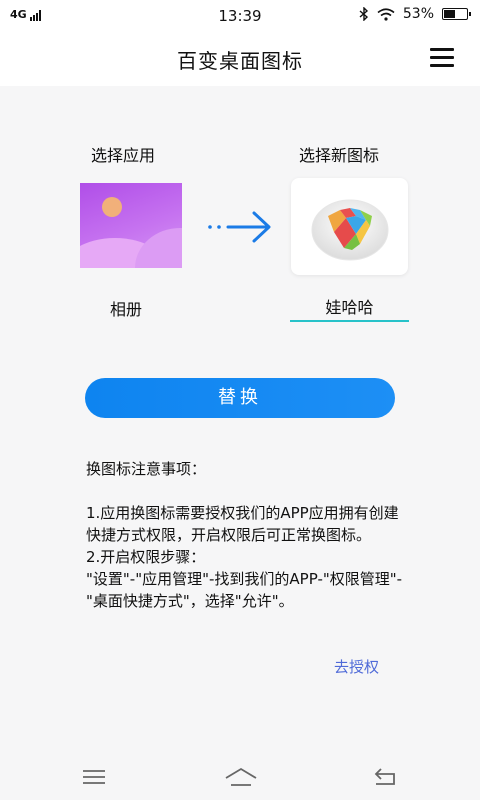  Describe the element at coordinates (356, 666) in the screenshot. I see `go-authorize-link: 去授权` at that location.